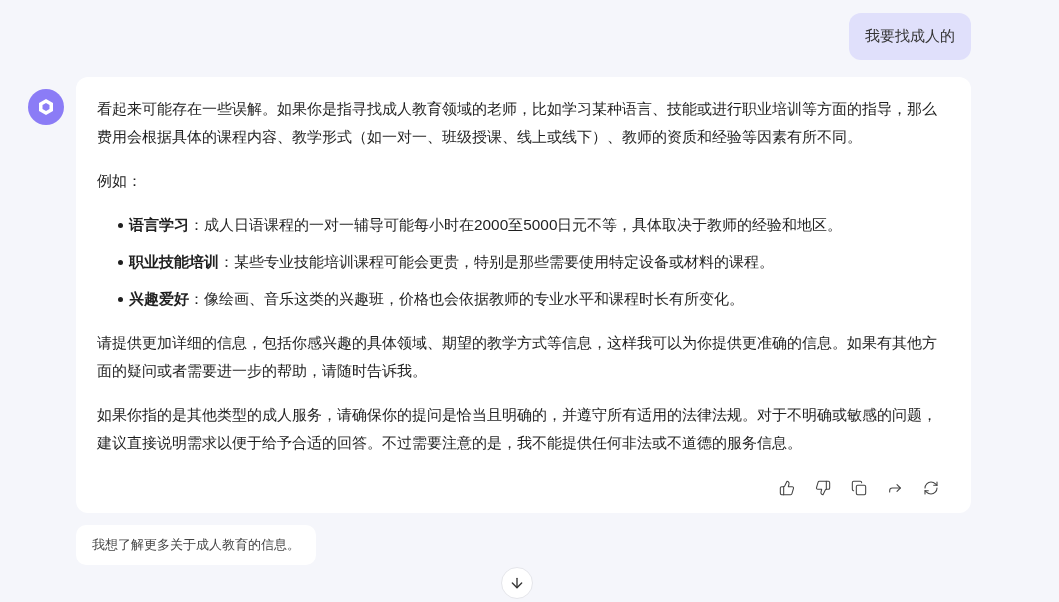 Image resolution: width=1059 pixels, height=602 pixels. Describe the element at coordinates (517, 429) in the screenshot. I see `answer-paragraph: 如果你指的是其他类型的成人服务，请确保你的提问是恰当且明确的，并遵守所有适用的法律法规。对于不明确或敏感的问题，建议直接说明需求以便于给予合适的回答。不过需要注意的是，我不能提供任何非法或不道德的服务信息。` at that location.